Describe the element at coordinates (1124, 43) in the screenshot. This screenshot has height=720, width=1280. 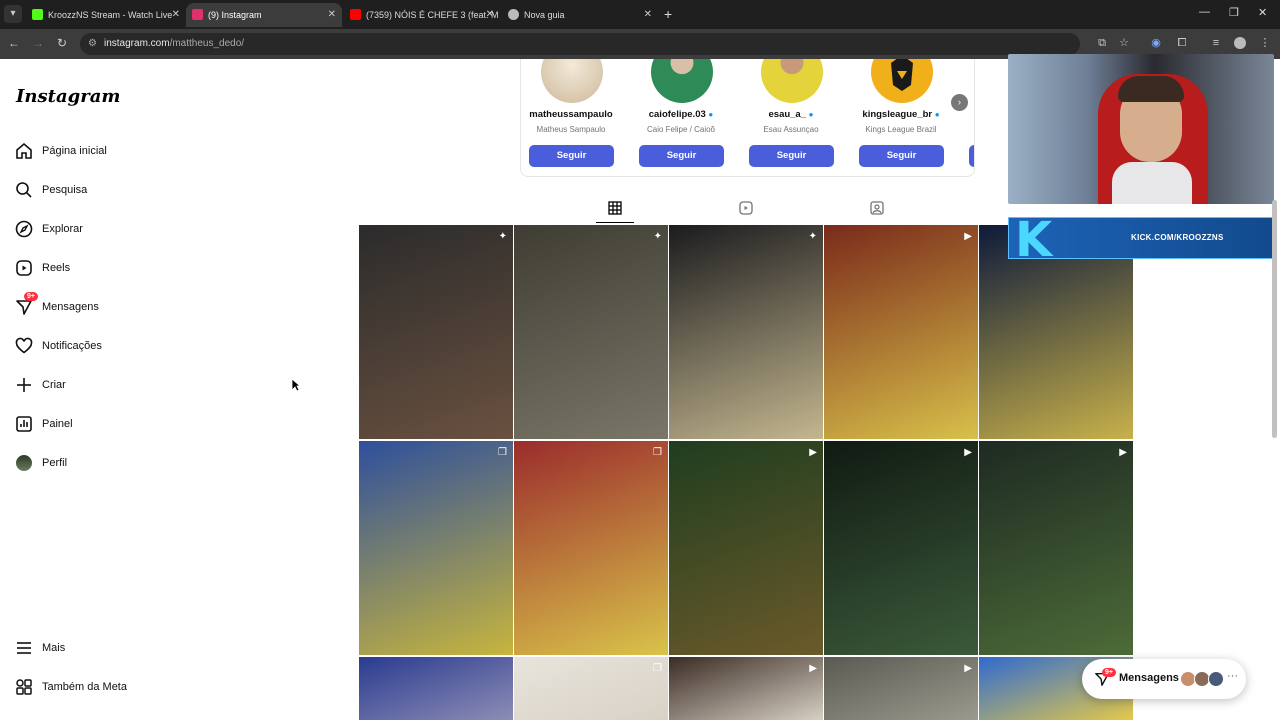
I see `bookmark-star-icon: ☆` at that location.